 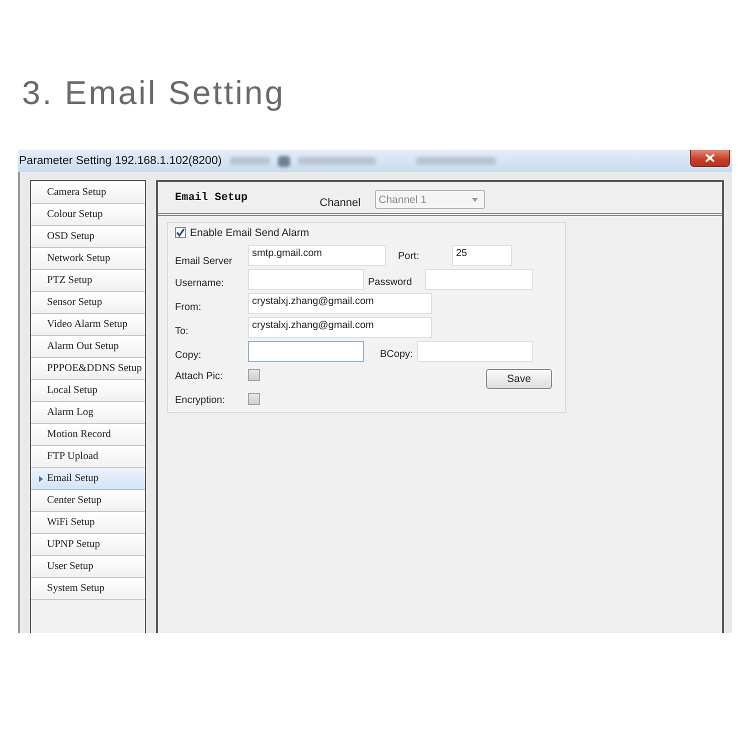 I want to click on sidebar-item: FTP Upload, so click(x=88, y=457).